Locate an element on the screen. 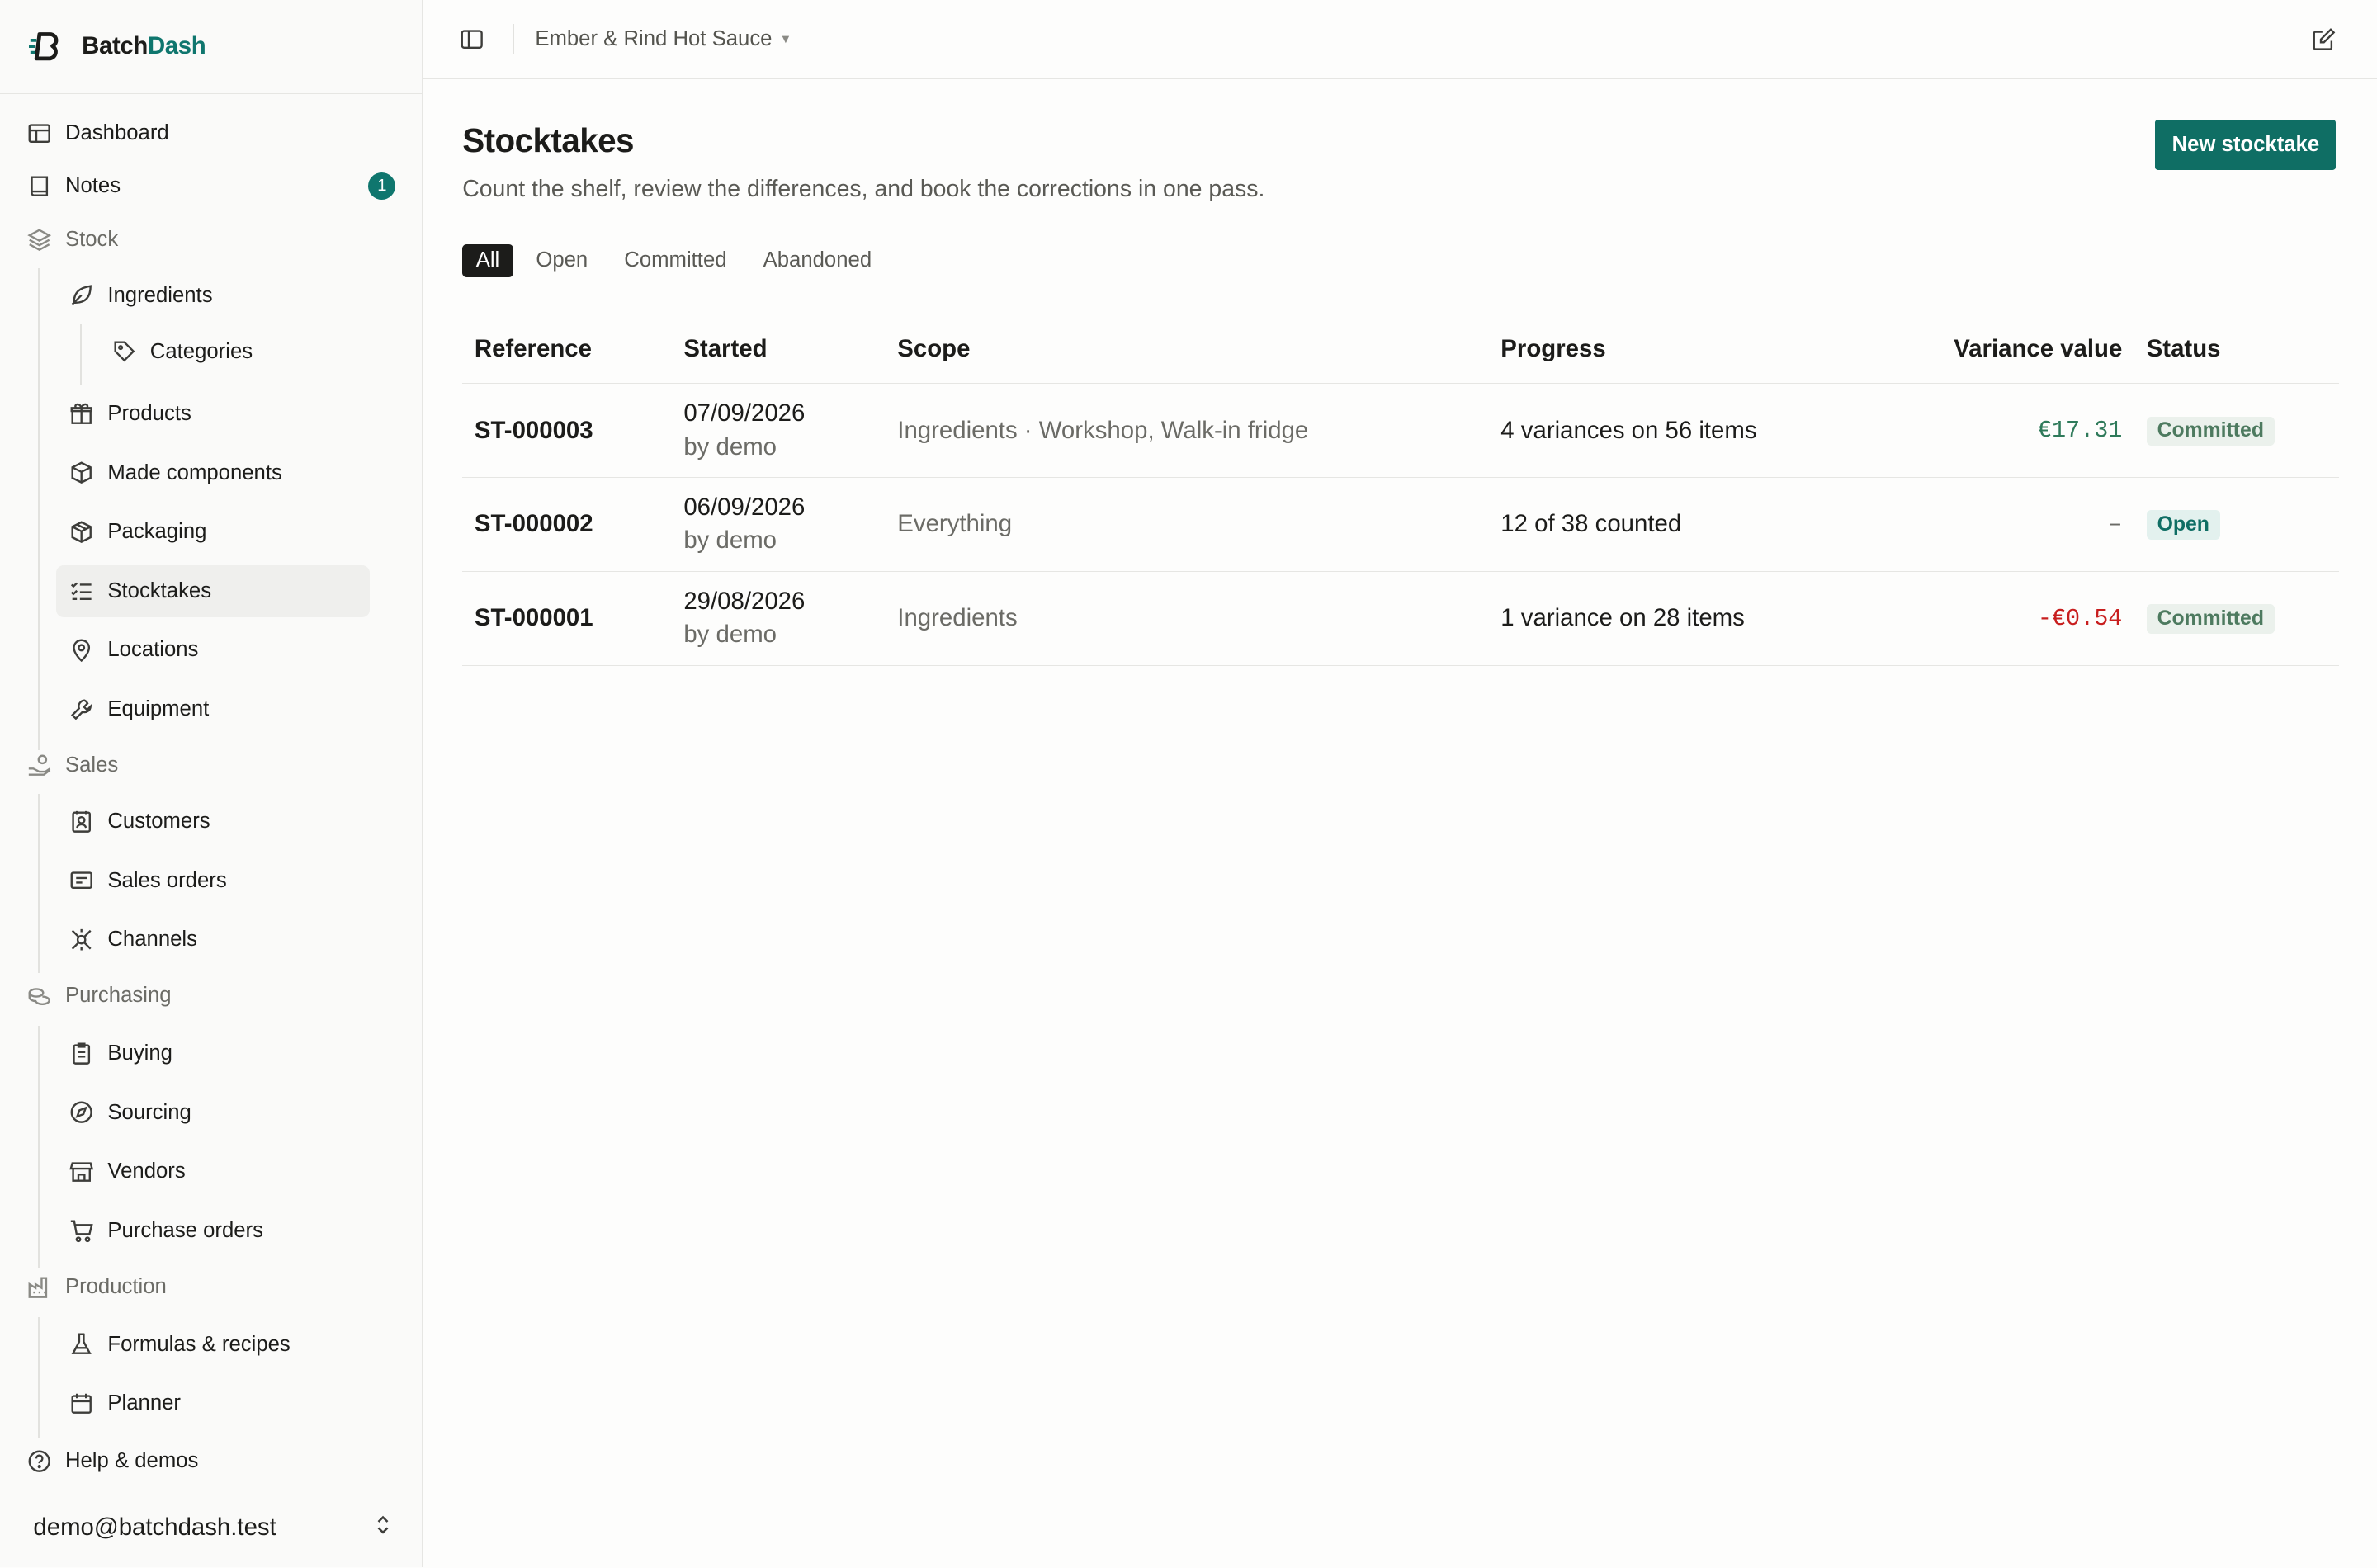  stocktake-reference: ST-000003 is located at coordinates (567, 431).